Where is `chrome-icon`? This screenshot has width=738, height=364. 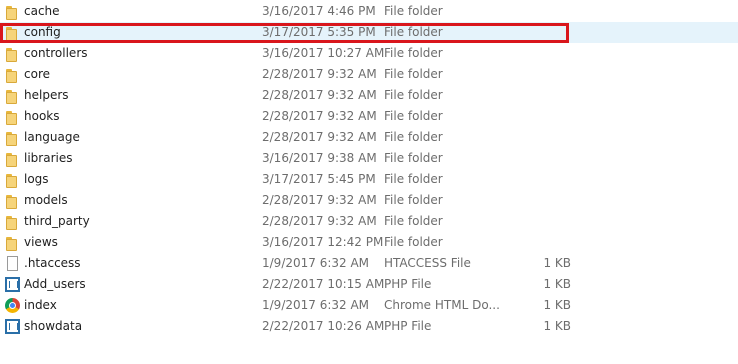 chrome-icon is located at coordinates (12, 305).